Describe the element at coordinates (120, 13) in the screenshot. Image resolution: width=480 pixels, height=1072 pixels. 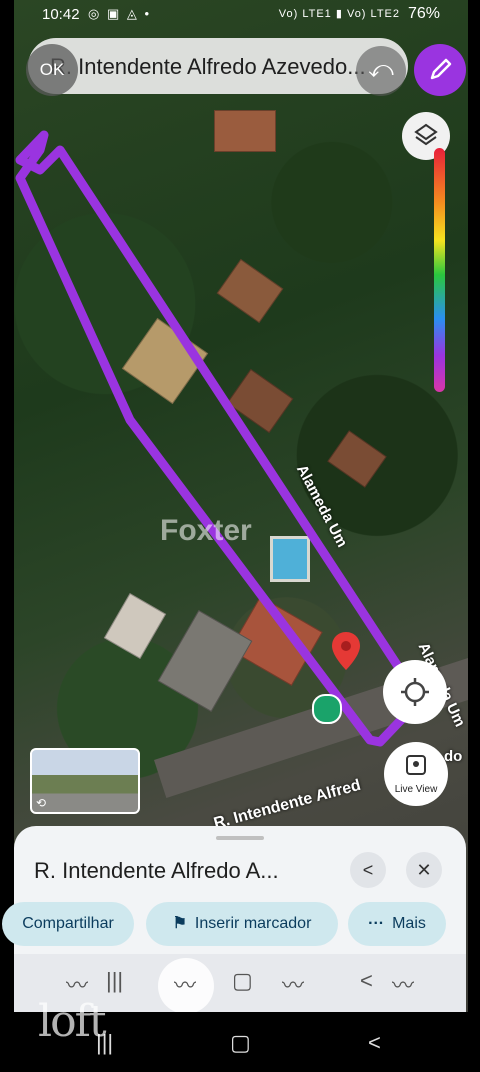
I see `notification-icons: ◎ ▣ ◬ •` at that location.